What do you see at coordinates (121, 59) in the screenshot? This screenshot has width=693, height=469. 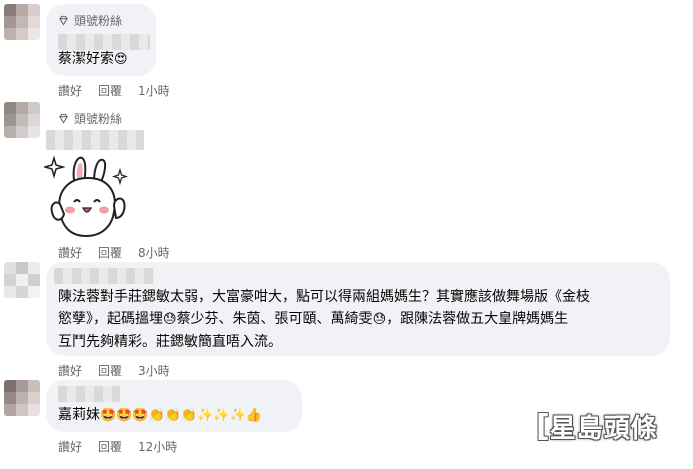 I see `emoji: 😍` at bounding box center [121, 59].